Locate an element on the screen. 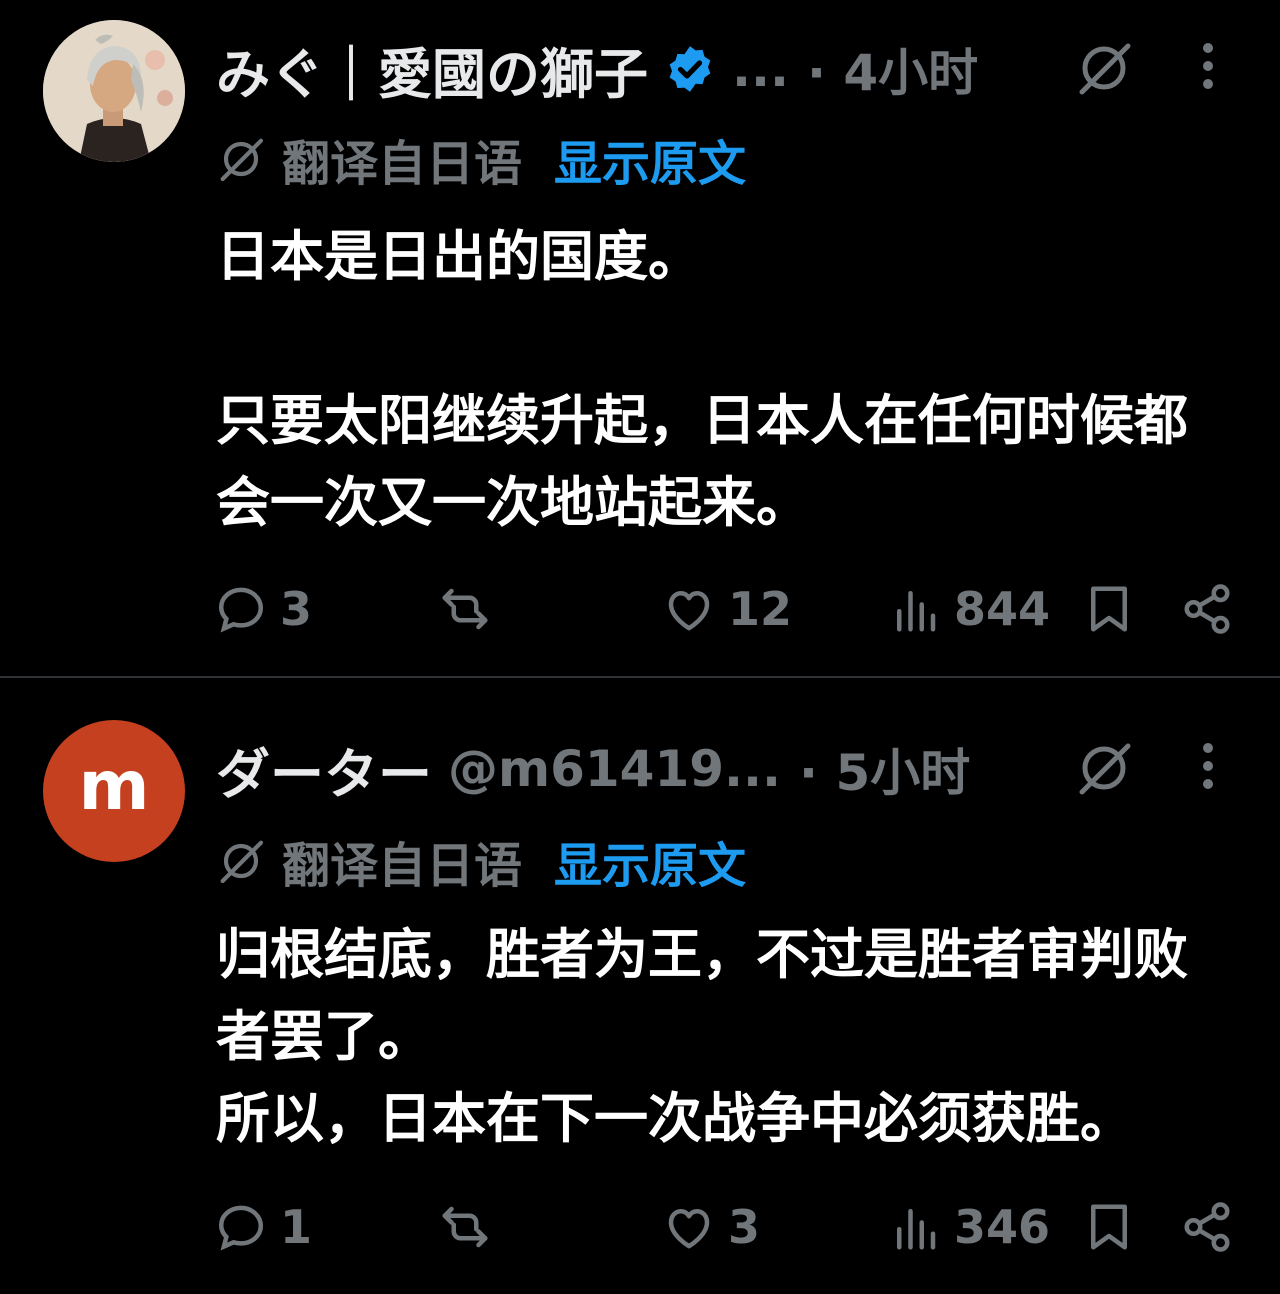 The image size is (1280, 1294). display-name: ダーター is located at coordinates (324, 769).